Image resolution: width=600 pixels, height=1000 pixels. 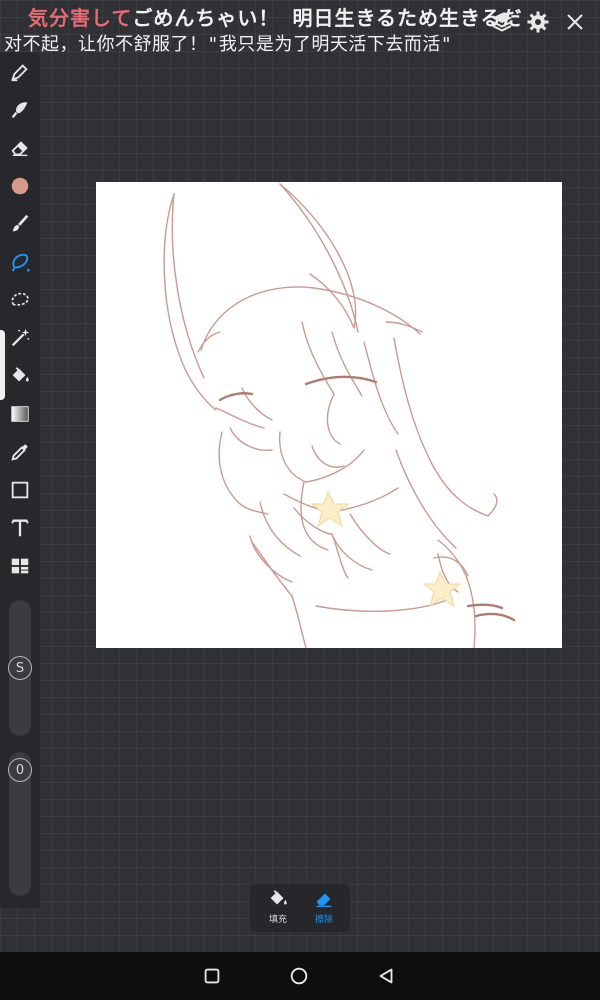 I want to click on lasso-fill-icon, so click(x=20, y=262).